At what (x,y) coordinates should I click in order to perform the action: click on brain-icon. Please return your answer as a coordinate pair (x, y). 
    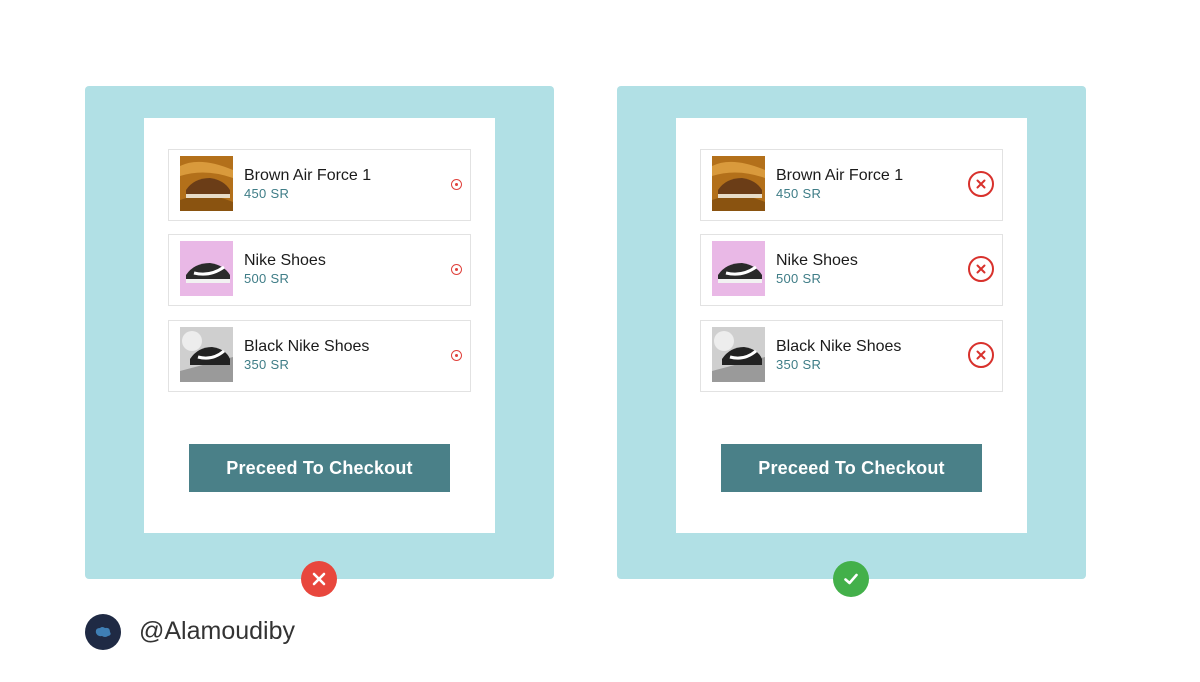
    Looking at the image, I should click on (103, 632).